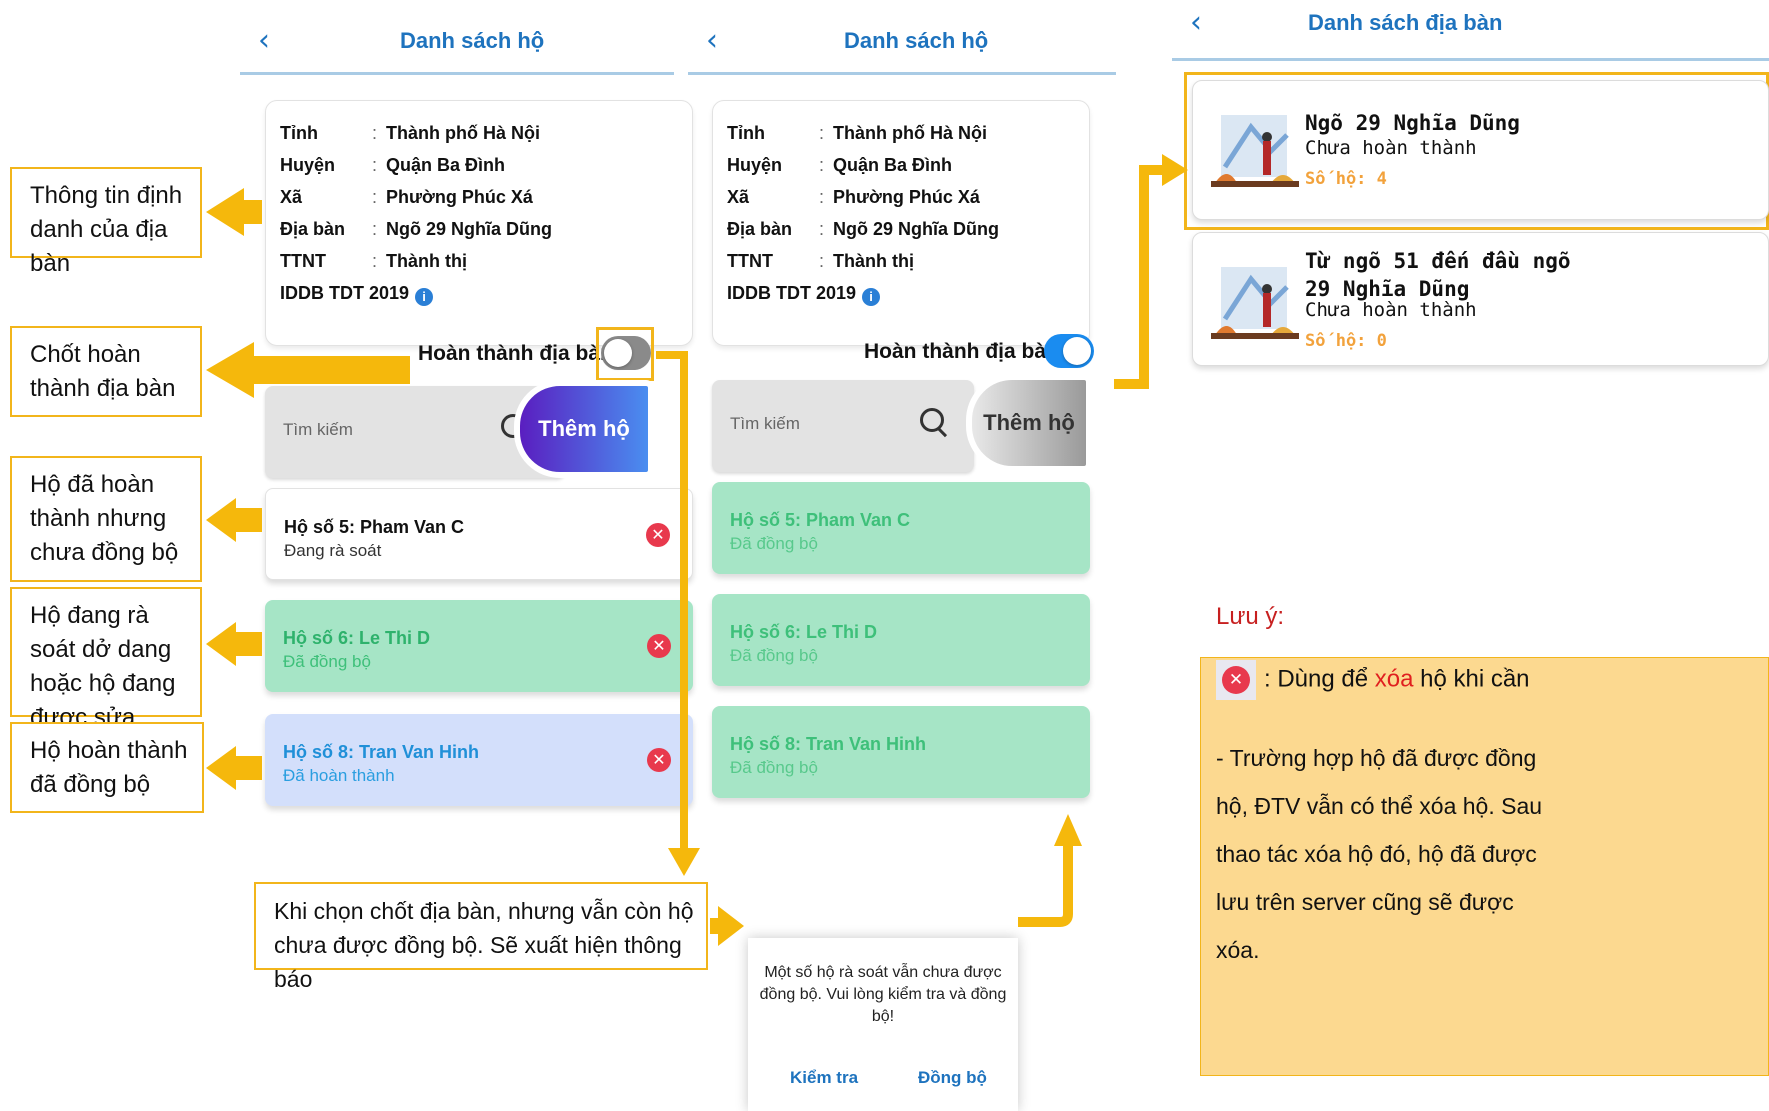  I want to click on note-heading-text: Lưu ý:, so click(1250, 616).